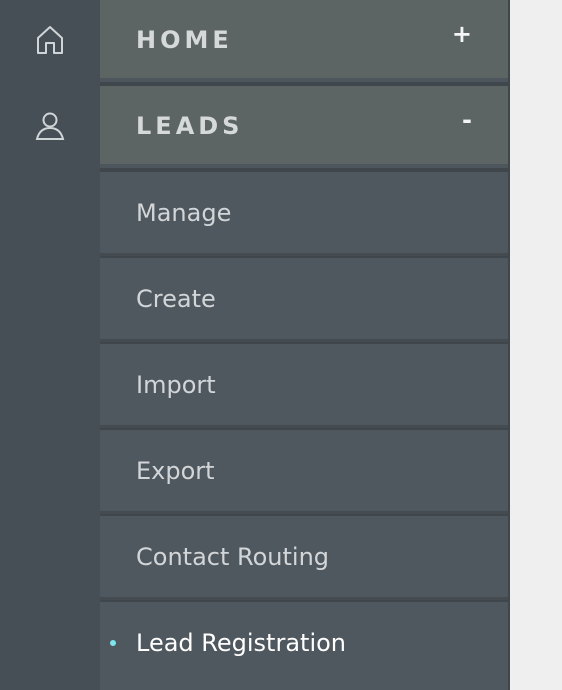 This screenshot has width=562, height=690. I want to click on menu-item-export: Export, so click(304, 472).